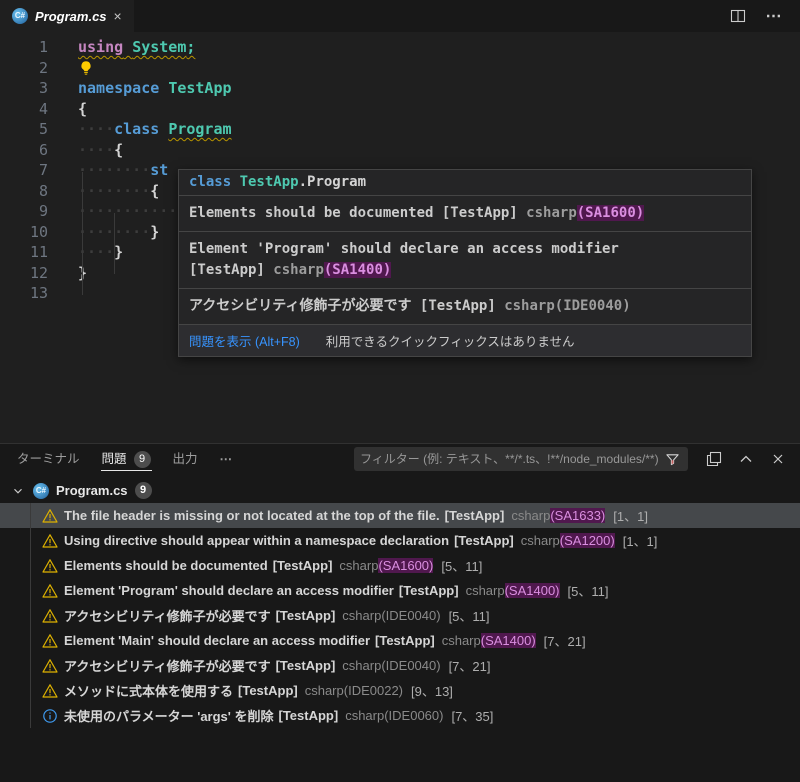 The image size is (800, 782). I want to click on code-token: }, so click(155, 231).